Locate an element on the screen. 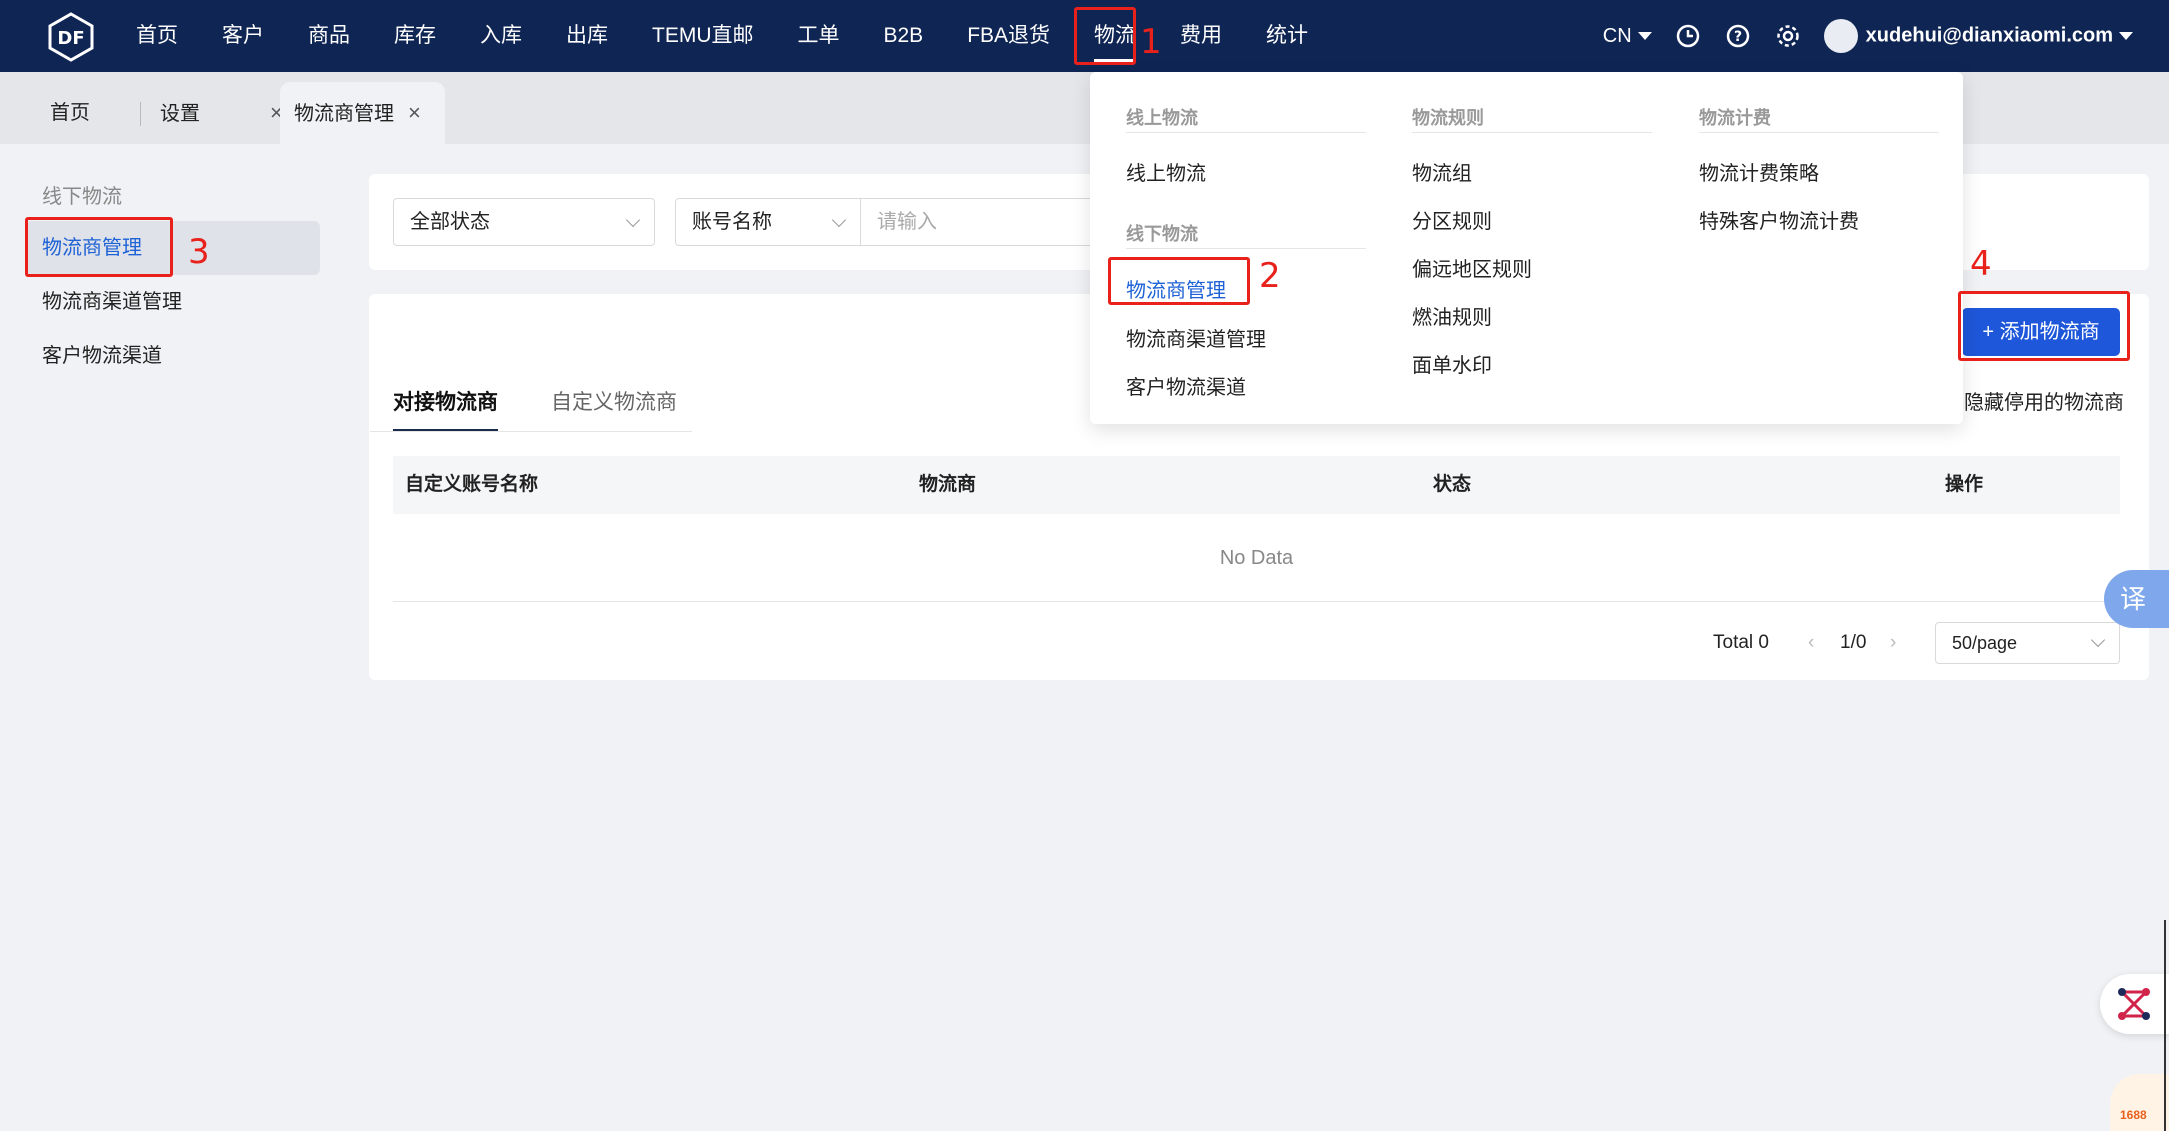 The width and height of the screenshot is (2169, 1131). menu-item-special-customer-billing: 特殊客户物流计费 is located at coordinates (1779, 219).